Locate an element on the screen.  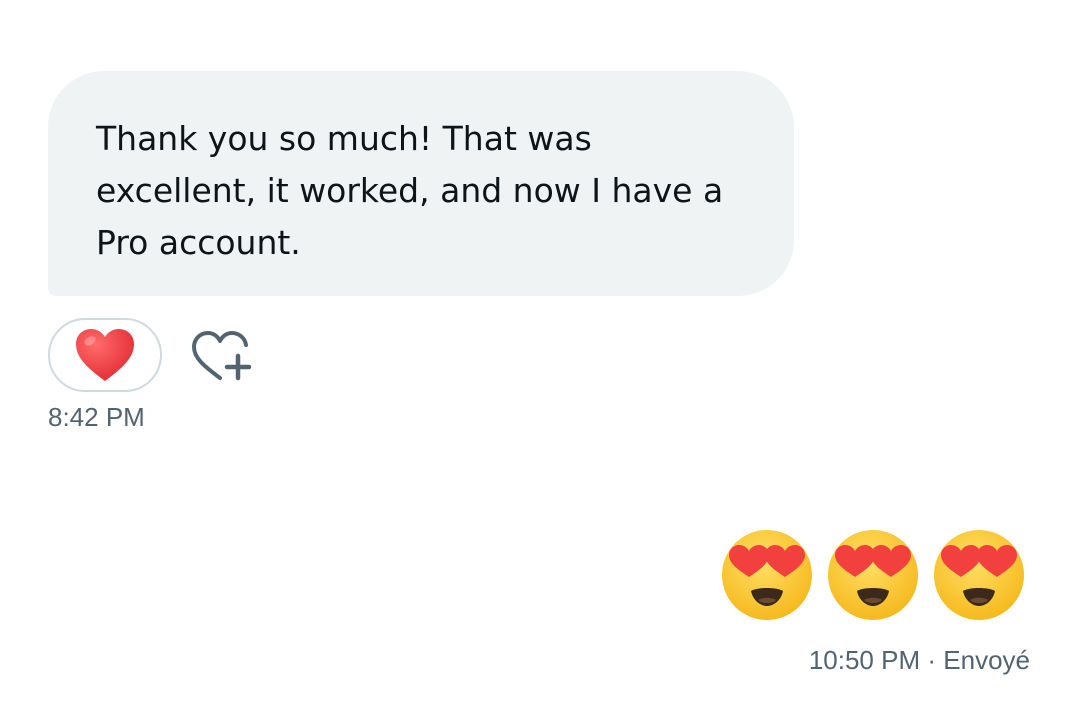
sent-message-emojis is located at coordinates (873, 575).